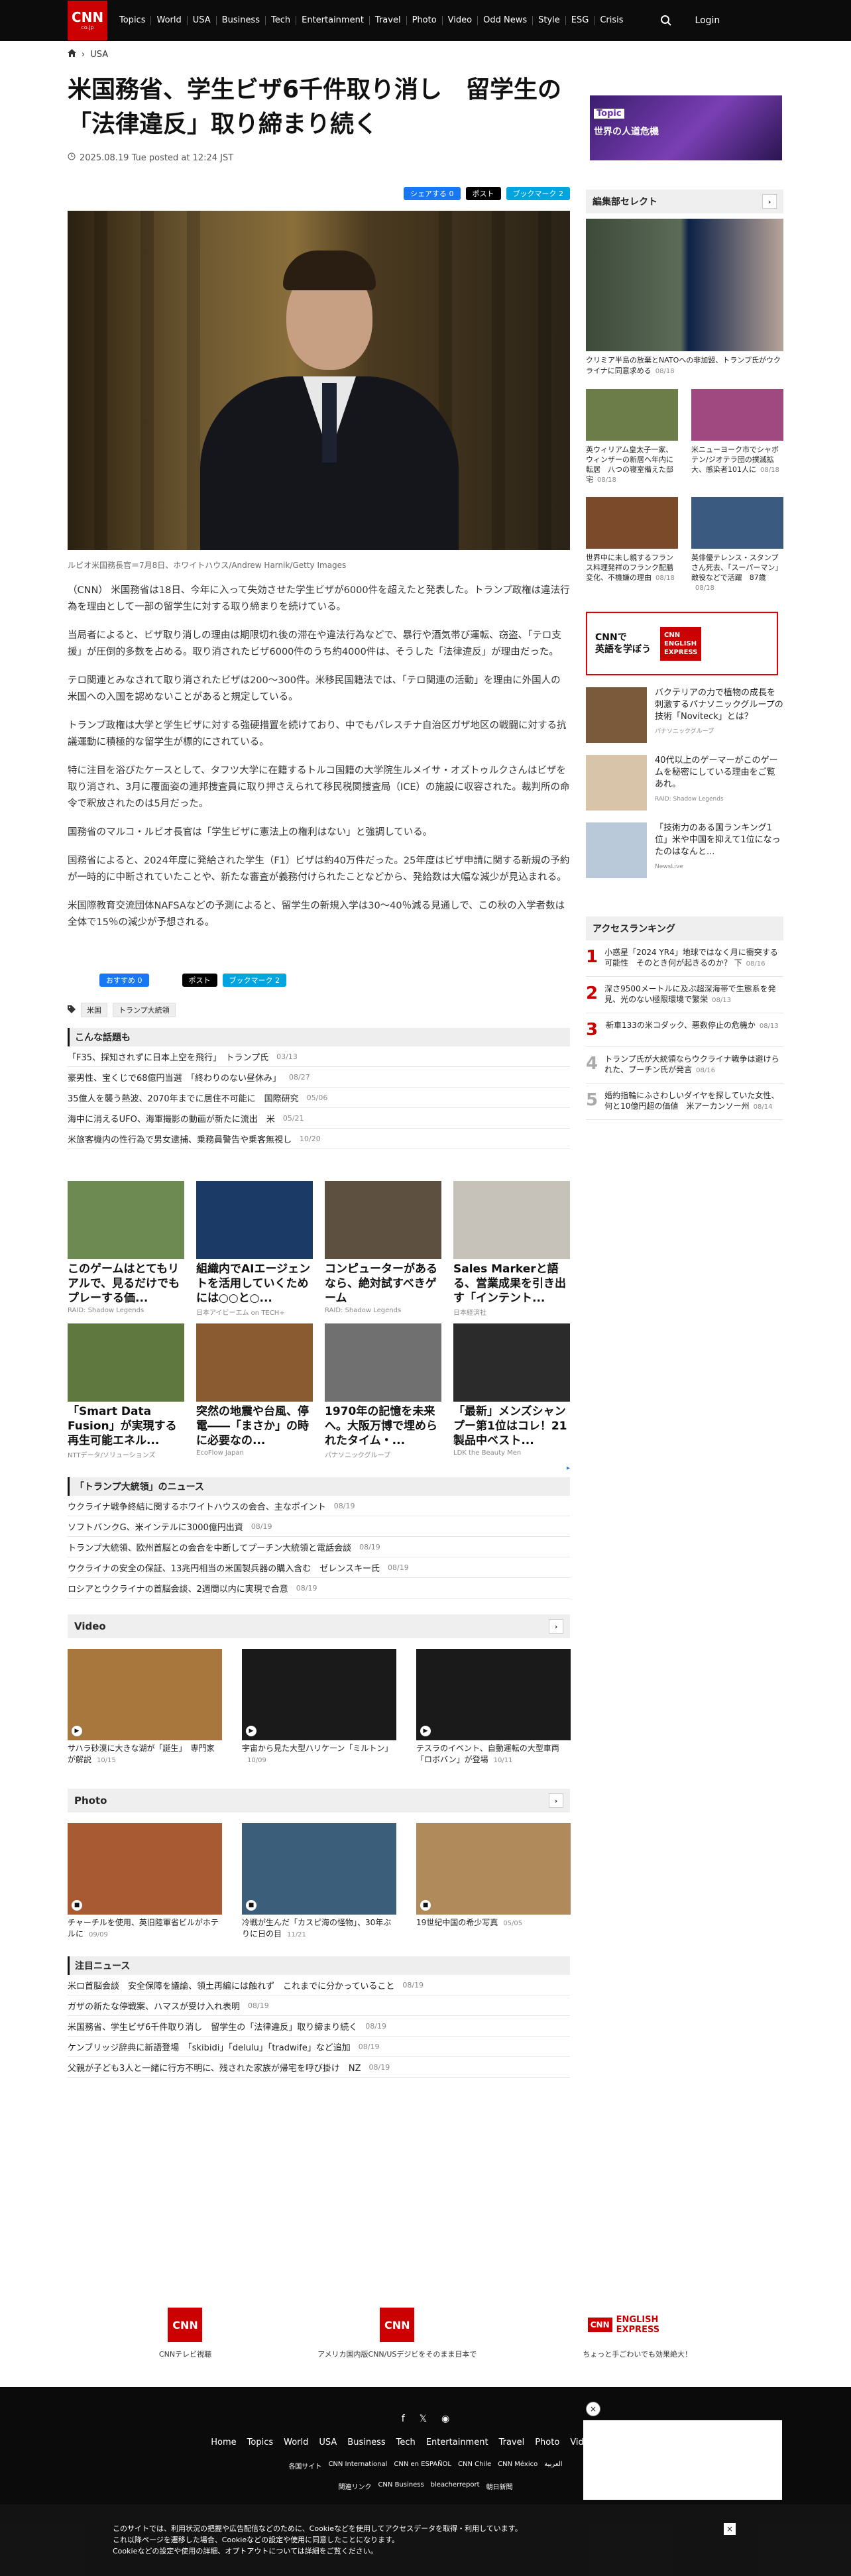  What do you see at coordinates (547, 2442) in the screenshot?
I see `footer-nav-item: Photo` at bounding box center [547, 2442].